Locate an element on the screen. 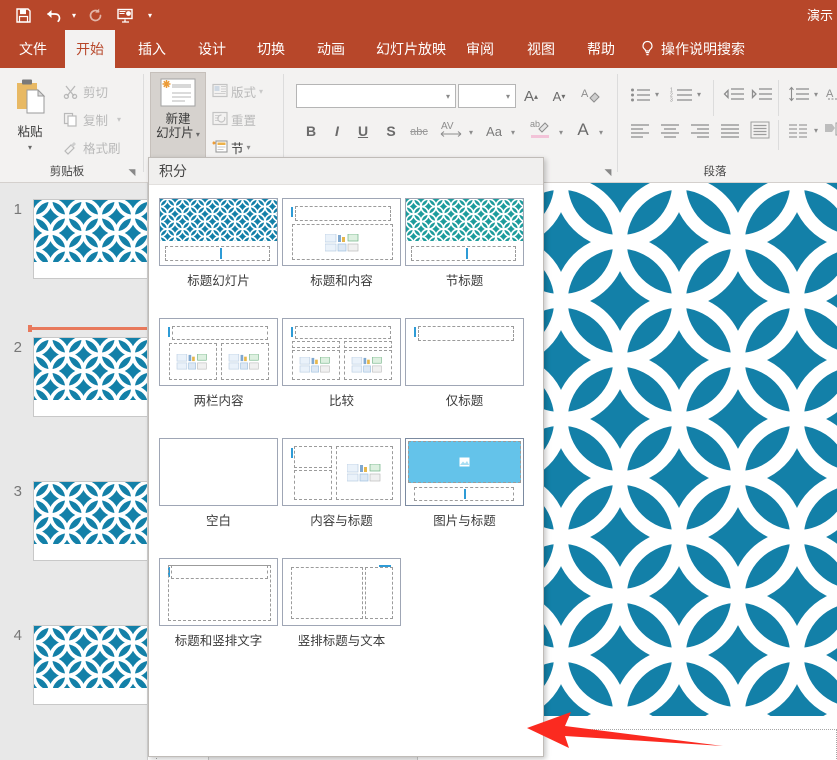 This screenshot has height=760, width=837. numbering-button: 123 is located at coordinates (682, 95).